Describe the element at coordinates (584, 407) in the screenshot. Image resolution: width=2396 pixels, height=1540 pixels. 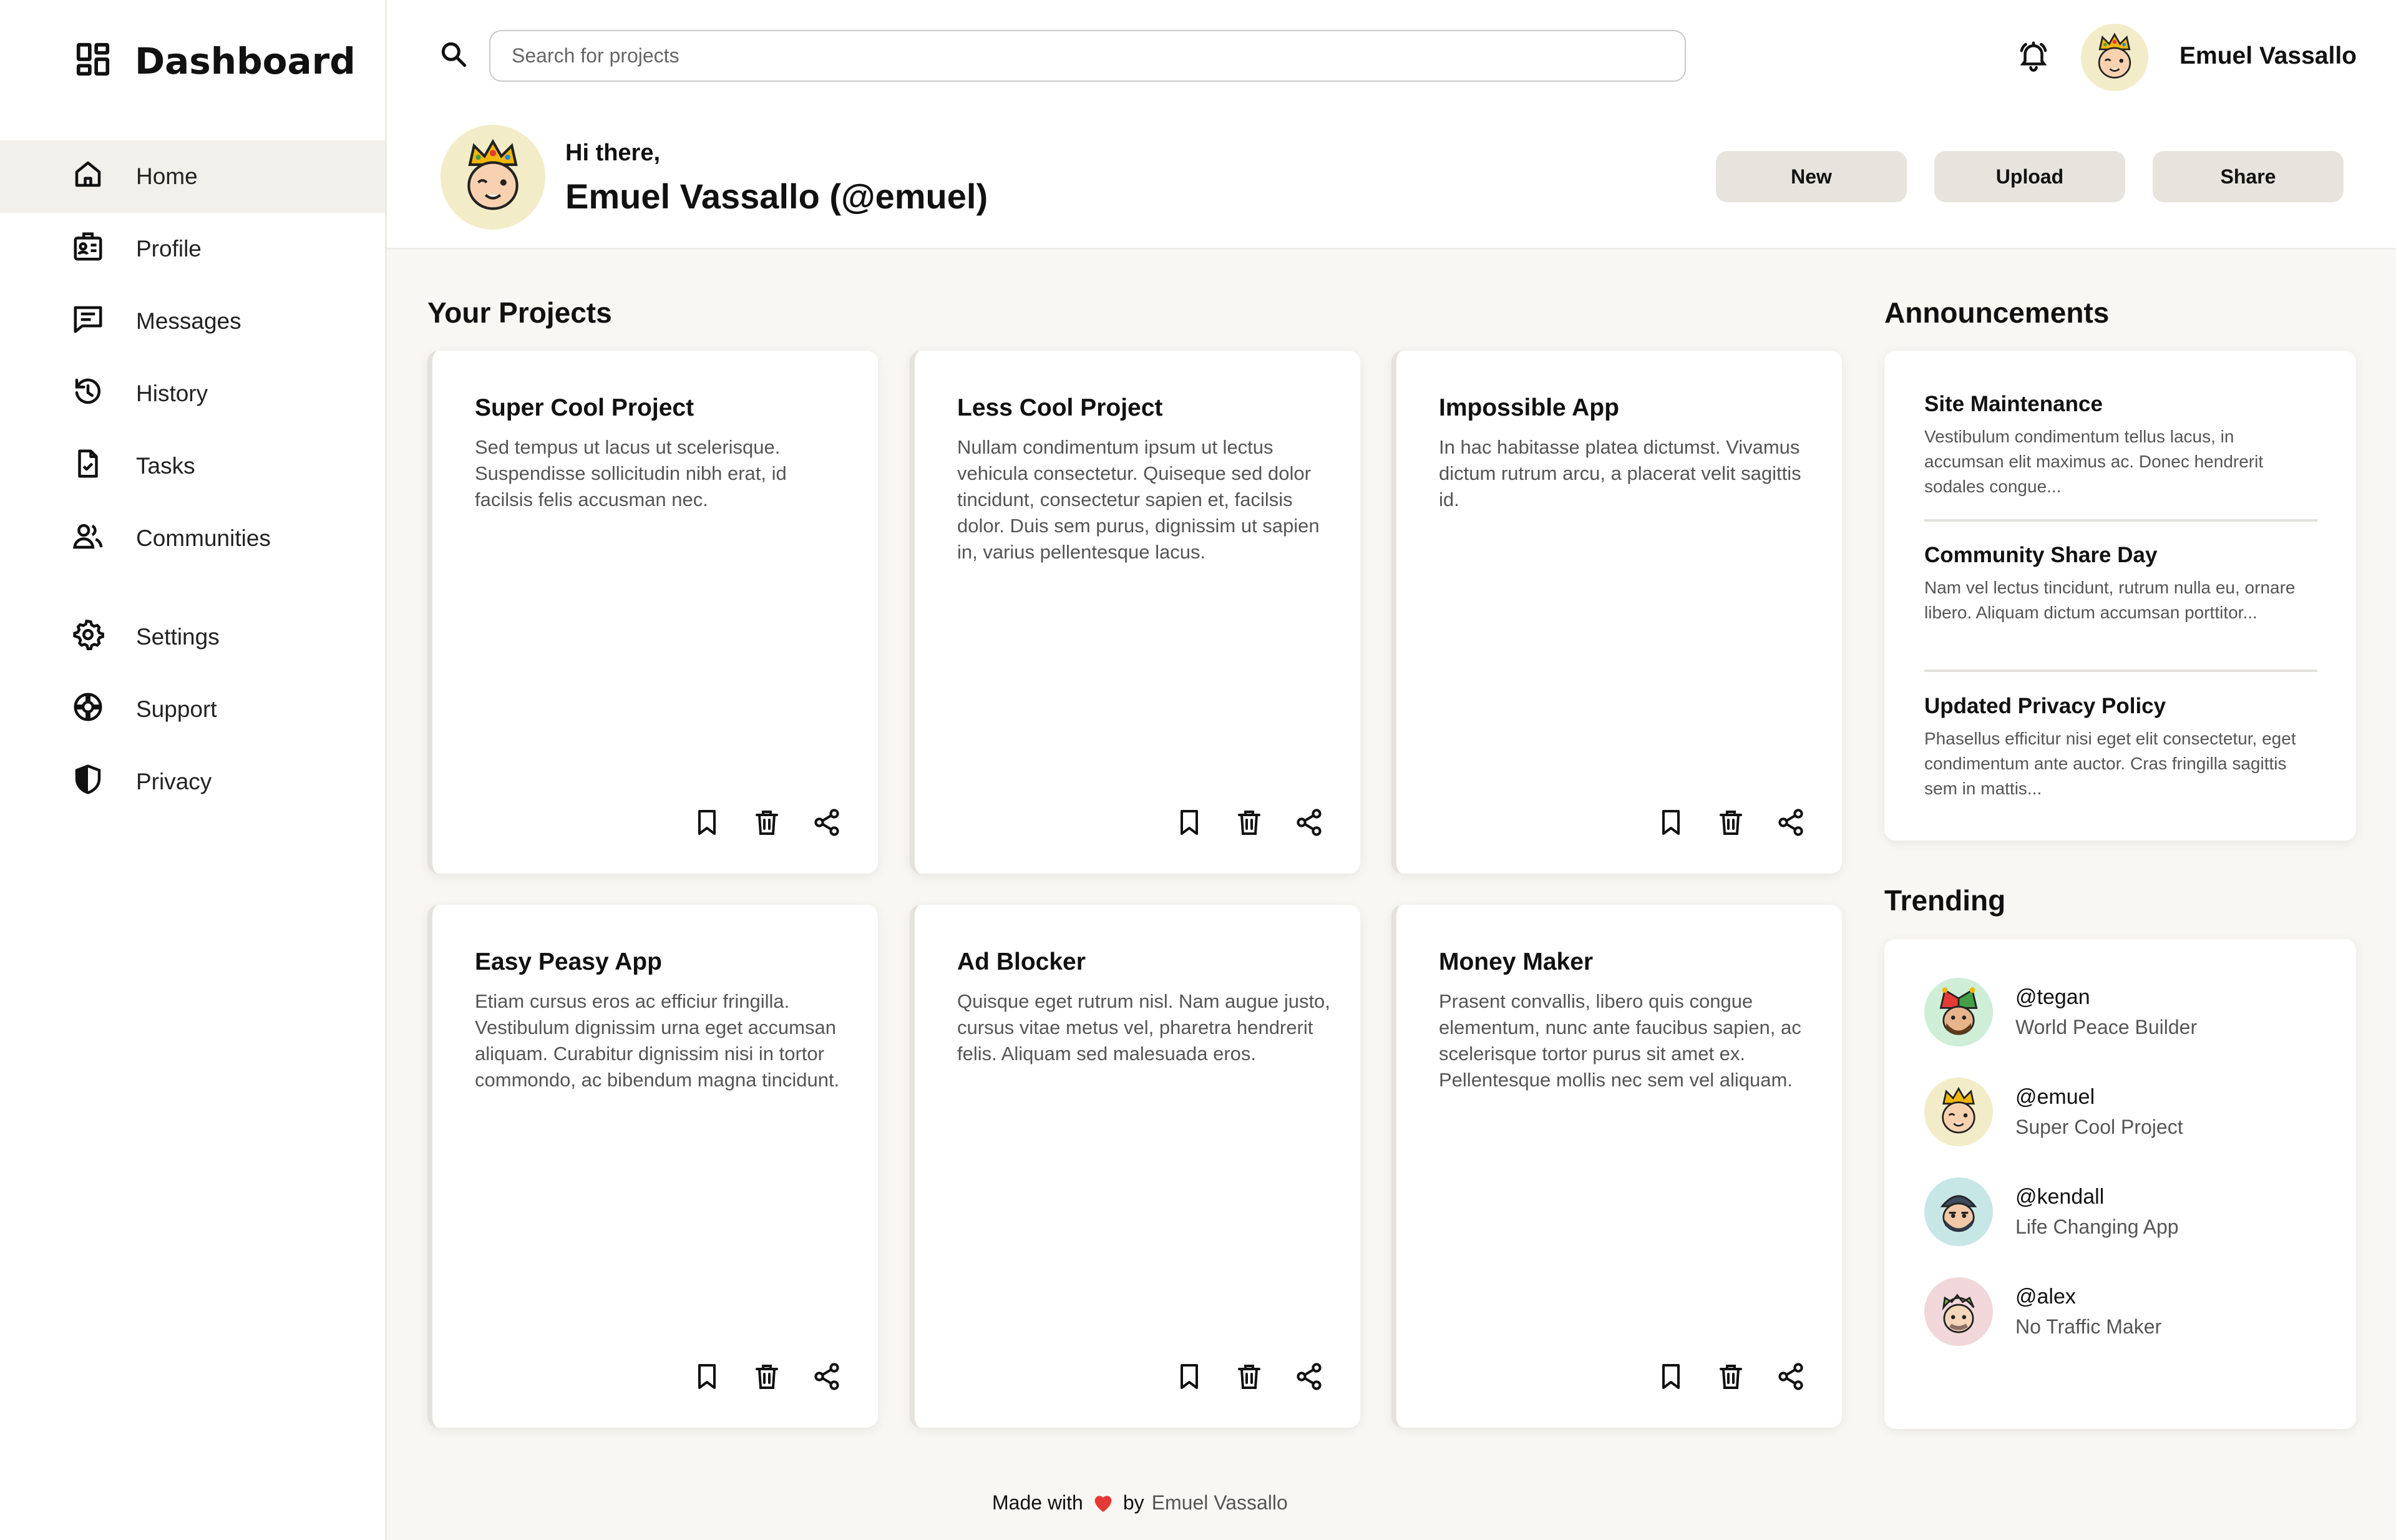
I see `project-title: Super Cool Project` at that location.